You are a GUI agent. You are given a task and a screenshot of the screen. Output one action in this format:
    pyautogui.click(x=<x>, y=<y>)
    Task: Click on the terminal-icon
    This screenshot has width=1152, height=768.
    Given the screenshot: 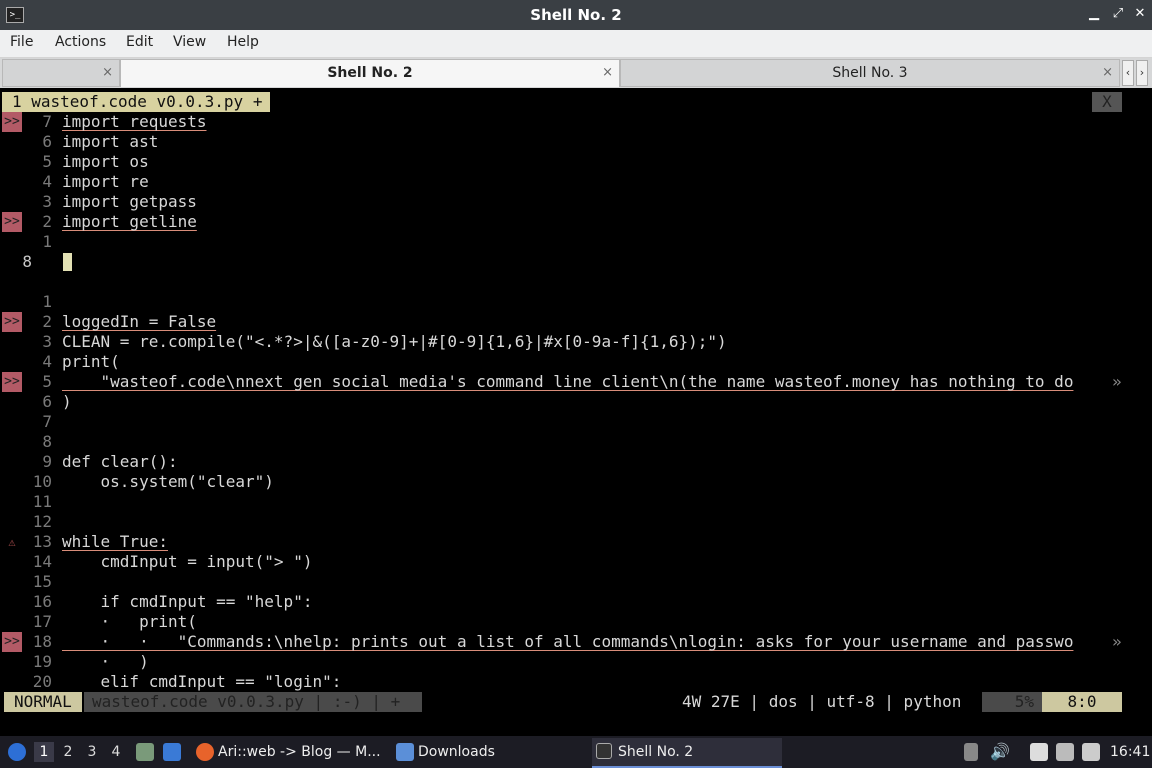 What is the action you would take?
    pyautogui.click(x=604, y=751)
    